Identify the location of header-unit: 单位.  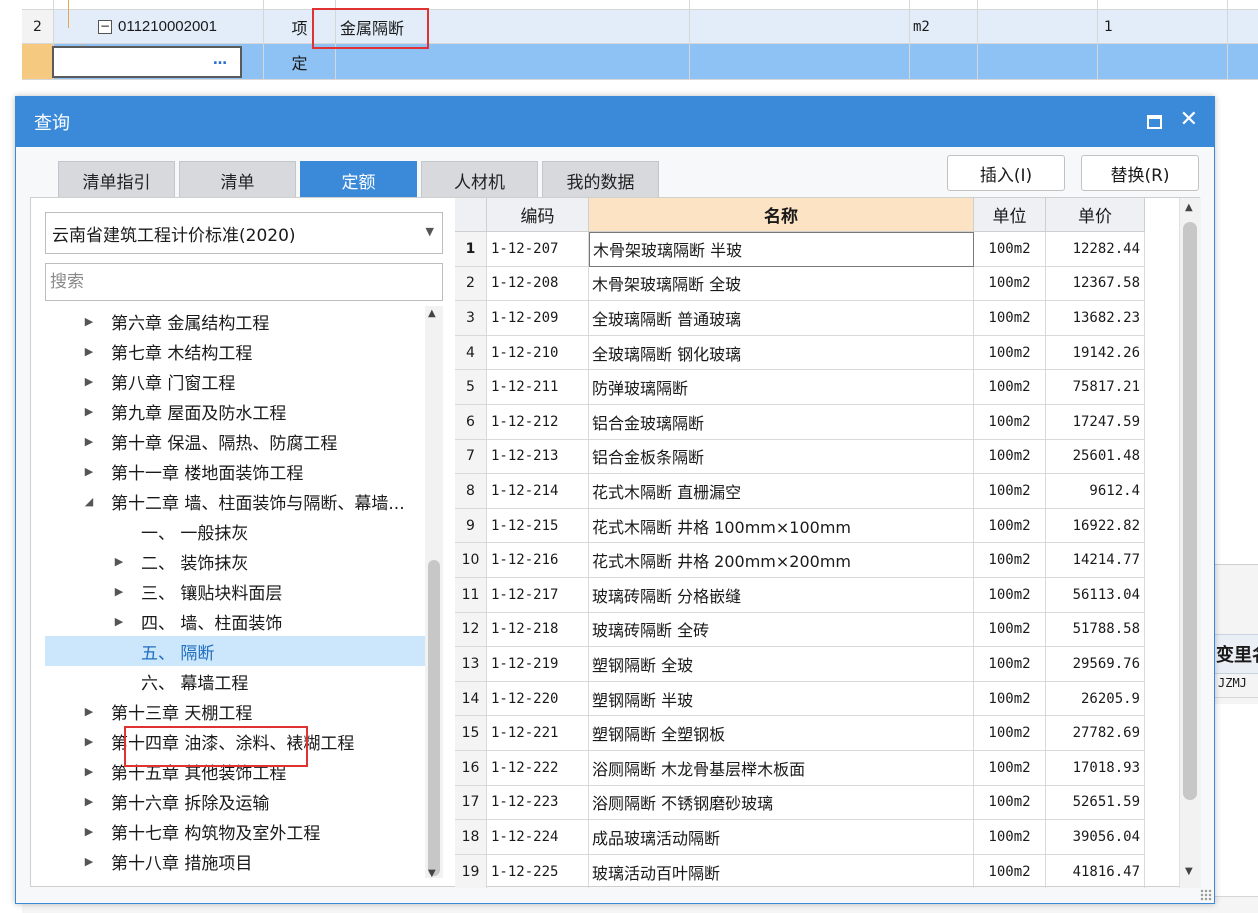
(1010, 215).